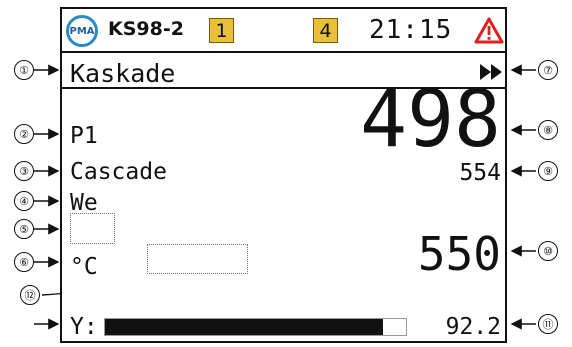 The height and width of the screenshot is (347, 572). Describe the element at coordinates (283, 52) in the screenshot. I see `header-divider` at that location.